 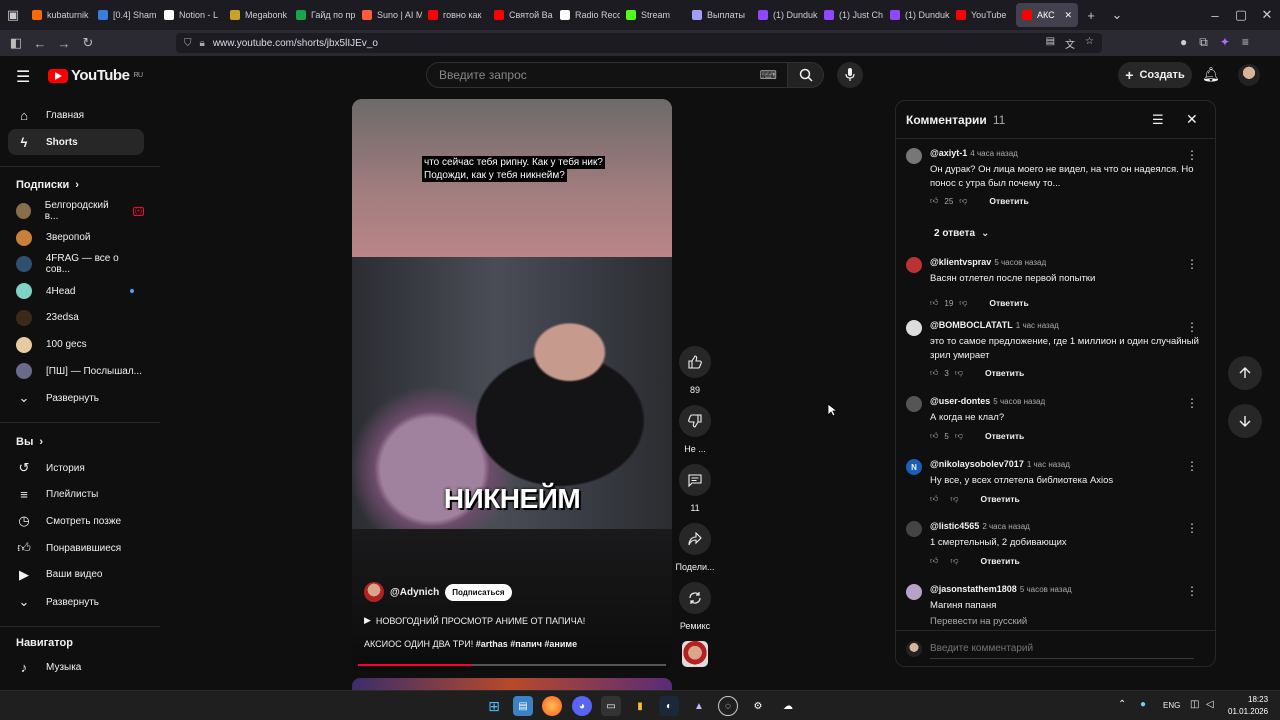 I want to click on comment-avatar: N, so click(x=914, y=467).